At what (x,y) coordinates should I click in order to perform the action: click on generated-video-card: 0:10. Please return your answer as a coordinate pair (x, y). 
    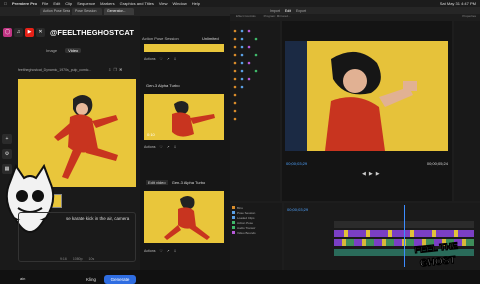
    Looking at the image, I should click on (184, 117).